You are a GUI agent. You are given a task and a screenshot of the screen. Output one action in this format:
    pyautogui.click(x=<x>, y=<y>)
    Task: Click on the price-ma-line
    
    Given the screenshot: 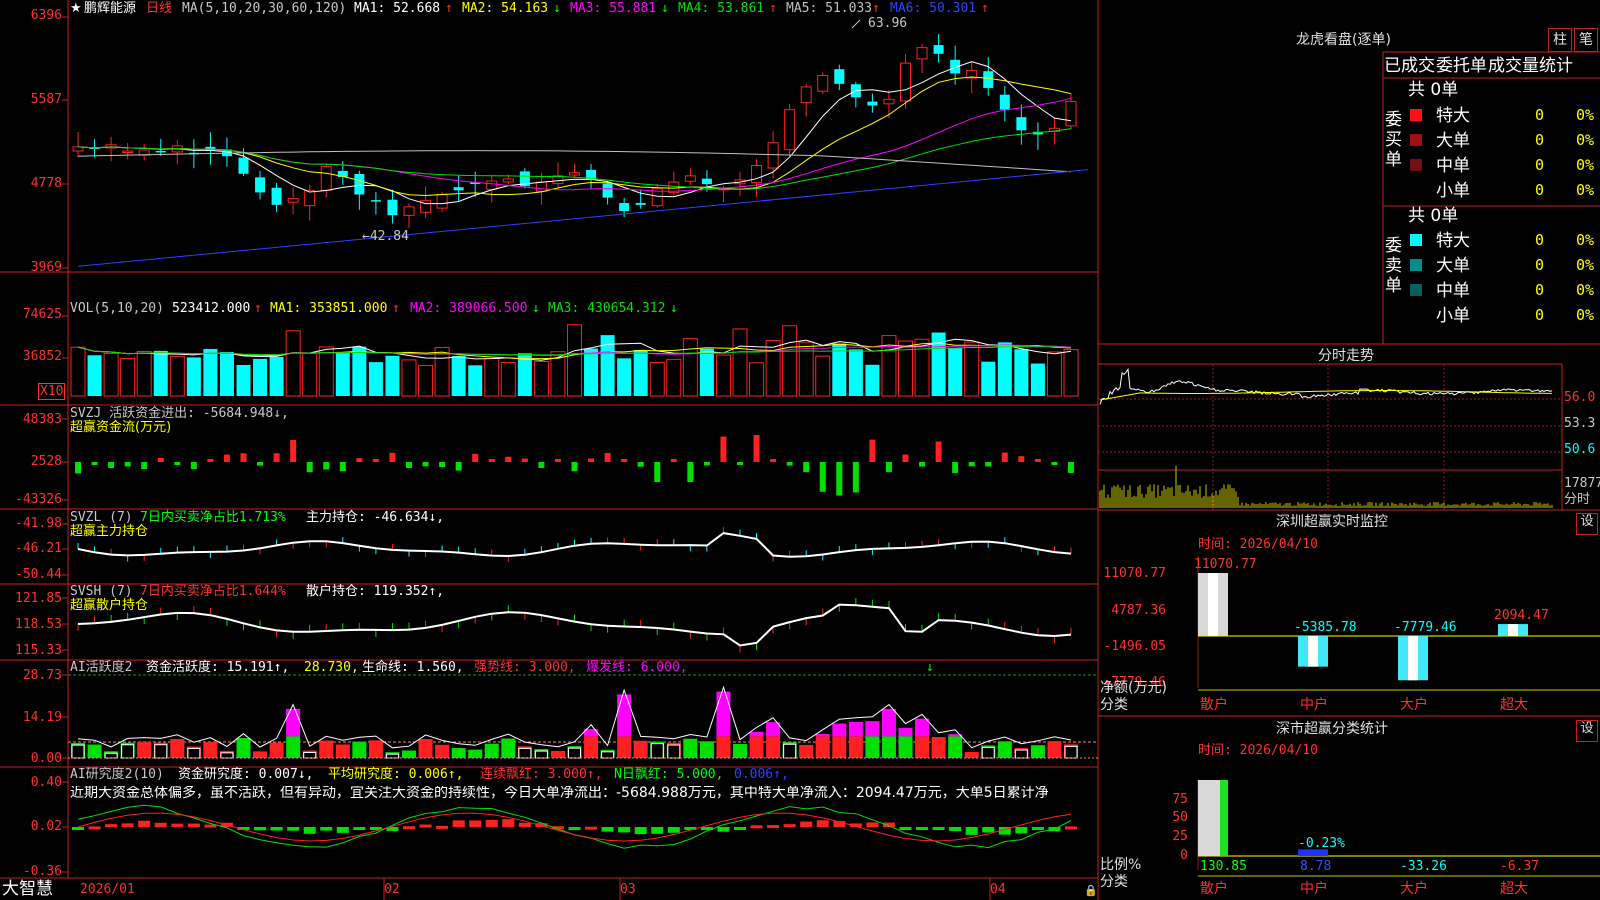 What is the action you would take?
    pyautogui.click(x=583, y=218)
    